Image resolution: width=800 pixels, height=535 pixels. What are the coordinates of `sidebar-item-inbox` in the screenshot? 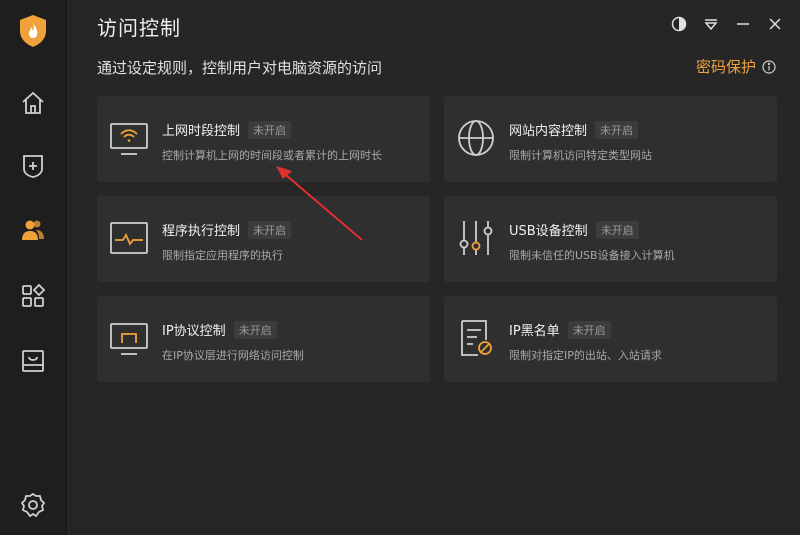 It's located at (33, 361).